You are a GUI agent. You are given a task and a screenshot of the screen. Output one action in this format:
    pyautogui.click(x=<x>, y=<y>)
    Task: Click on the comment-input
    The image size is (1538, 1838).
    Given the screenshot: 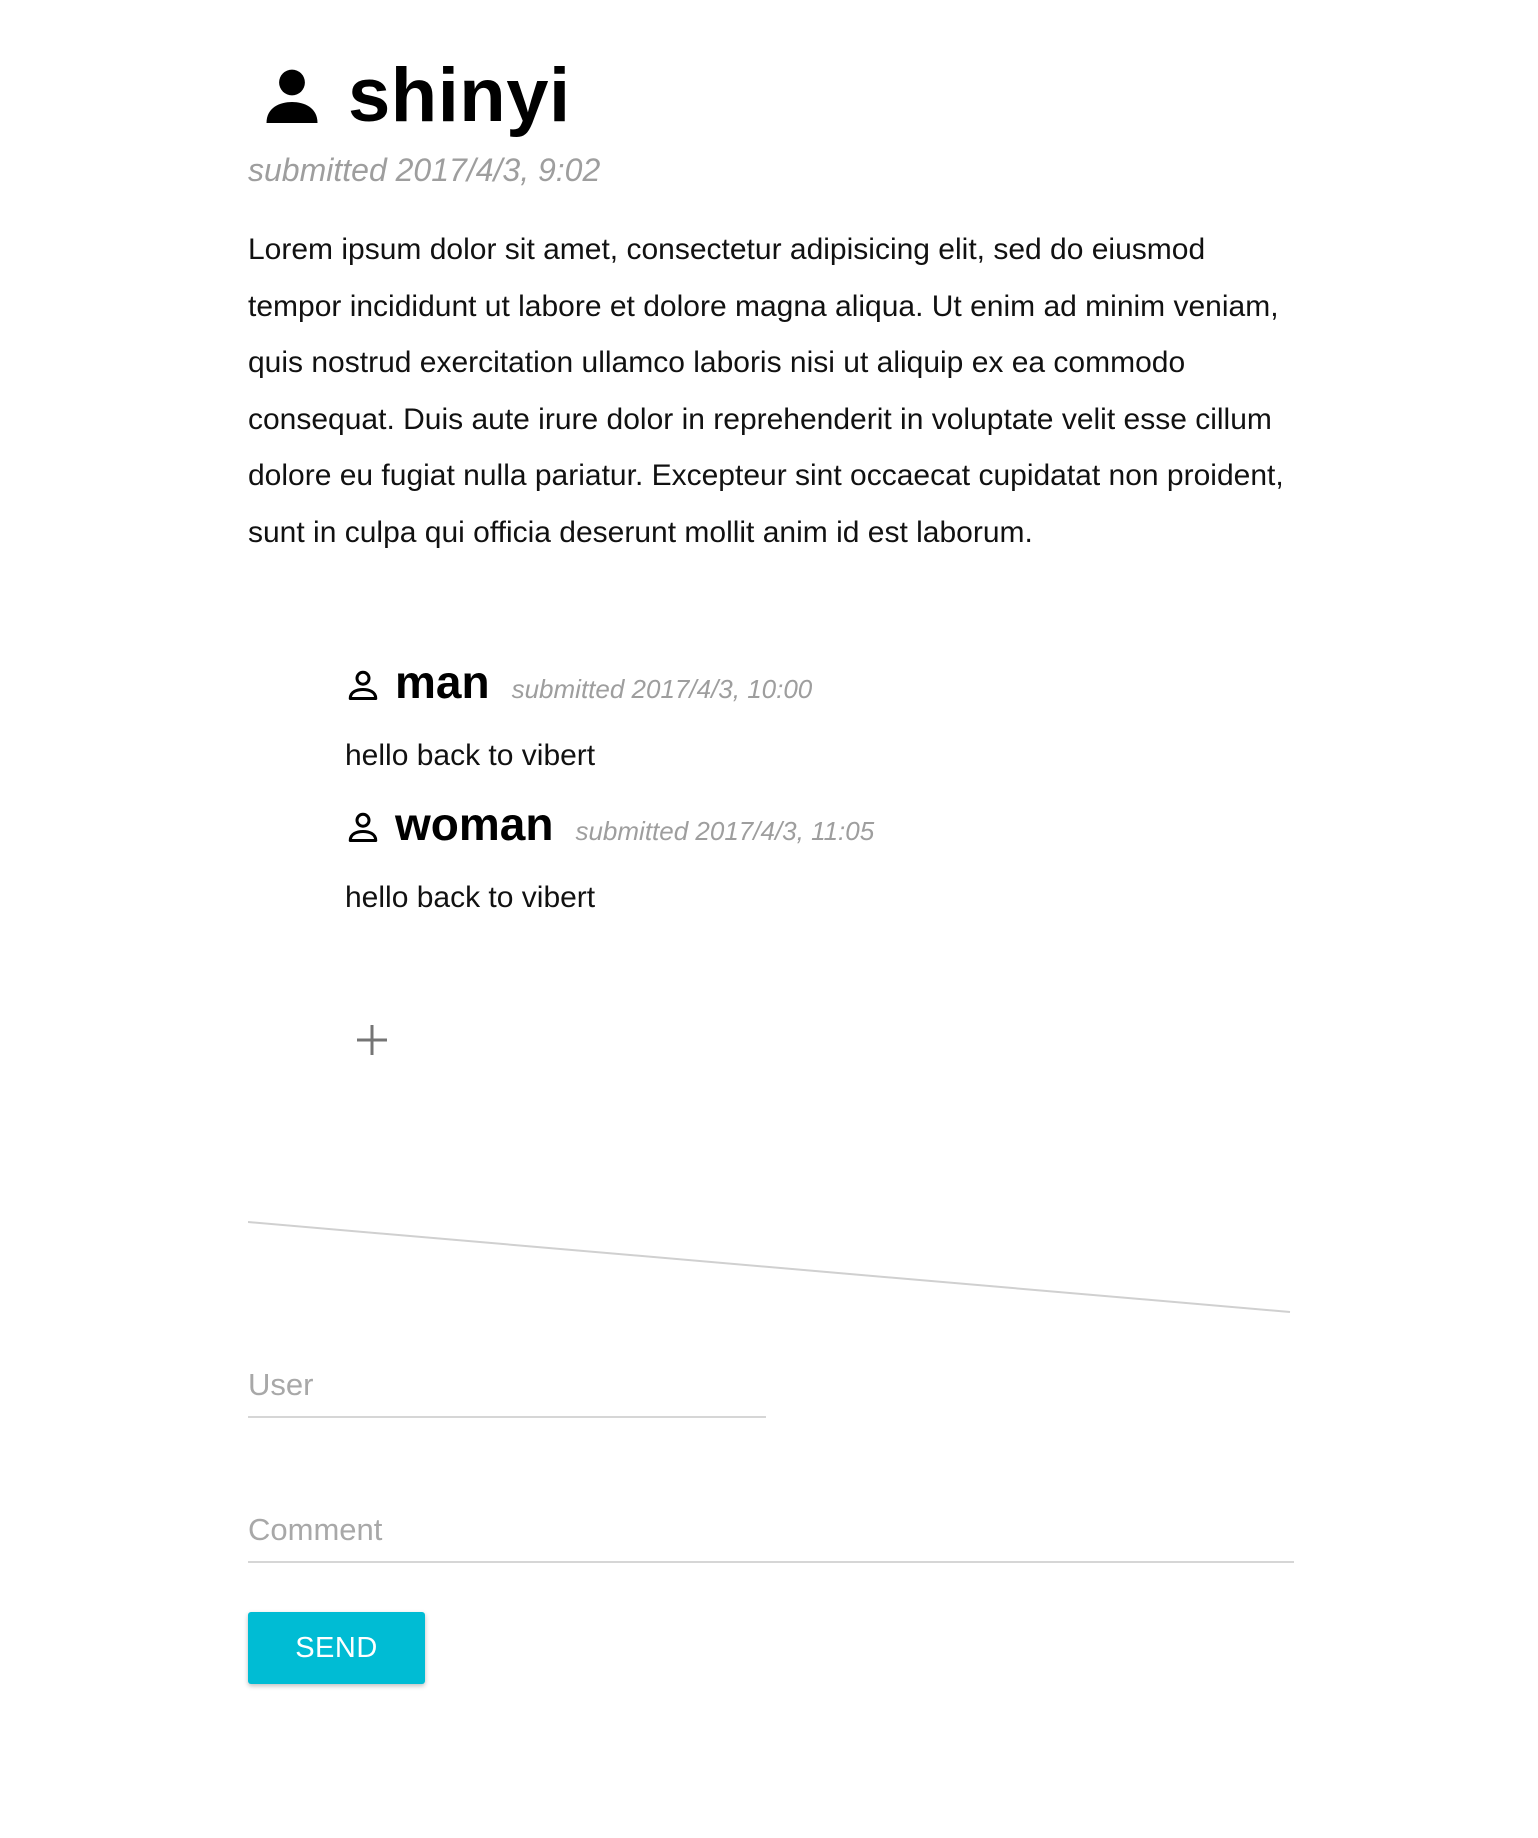 What is the action you would take?
    pyautogui.click(x=771, y=1530)
    